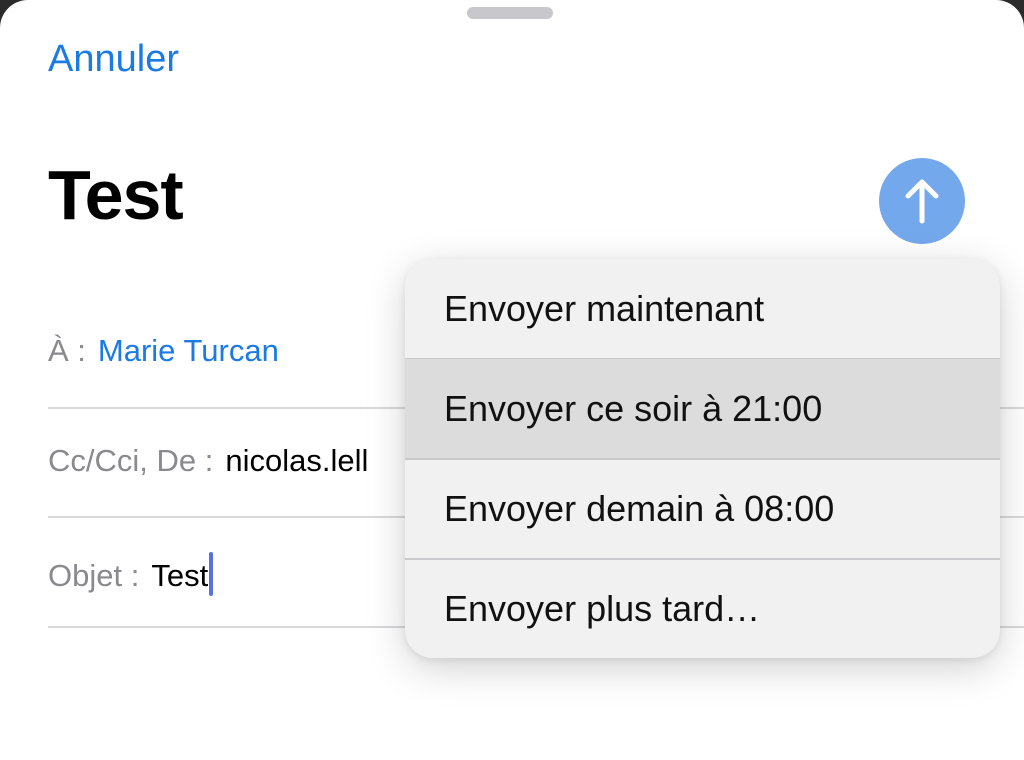 Image resolution: width=1024 pixels, height=760 pixels. I want to click on to-field: À : Marie Turcan, so click(163, 351).